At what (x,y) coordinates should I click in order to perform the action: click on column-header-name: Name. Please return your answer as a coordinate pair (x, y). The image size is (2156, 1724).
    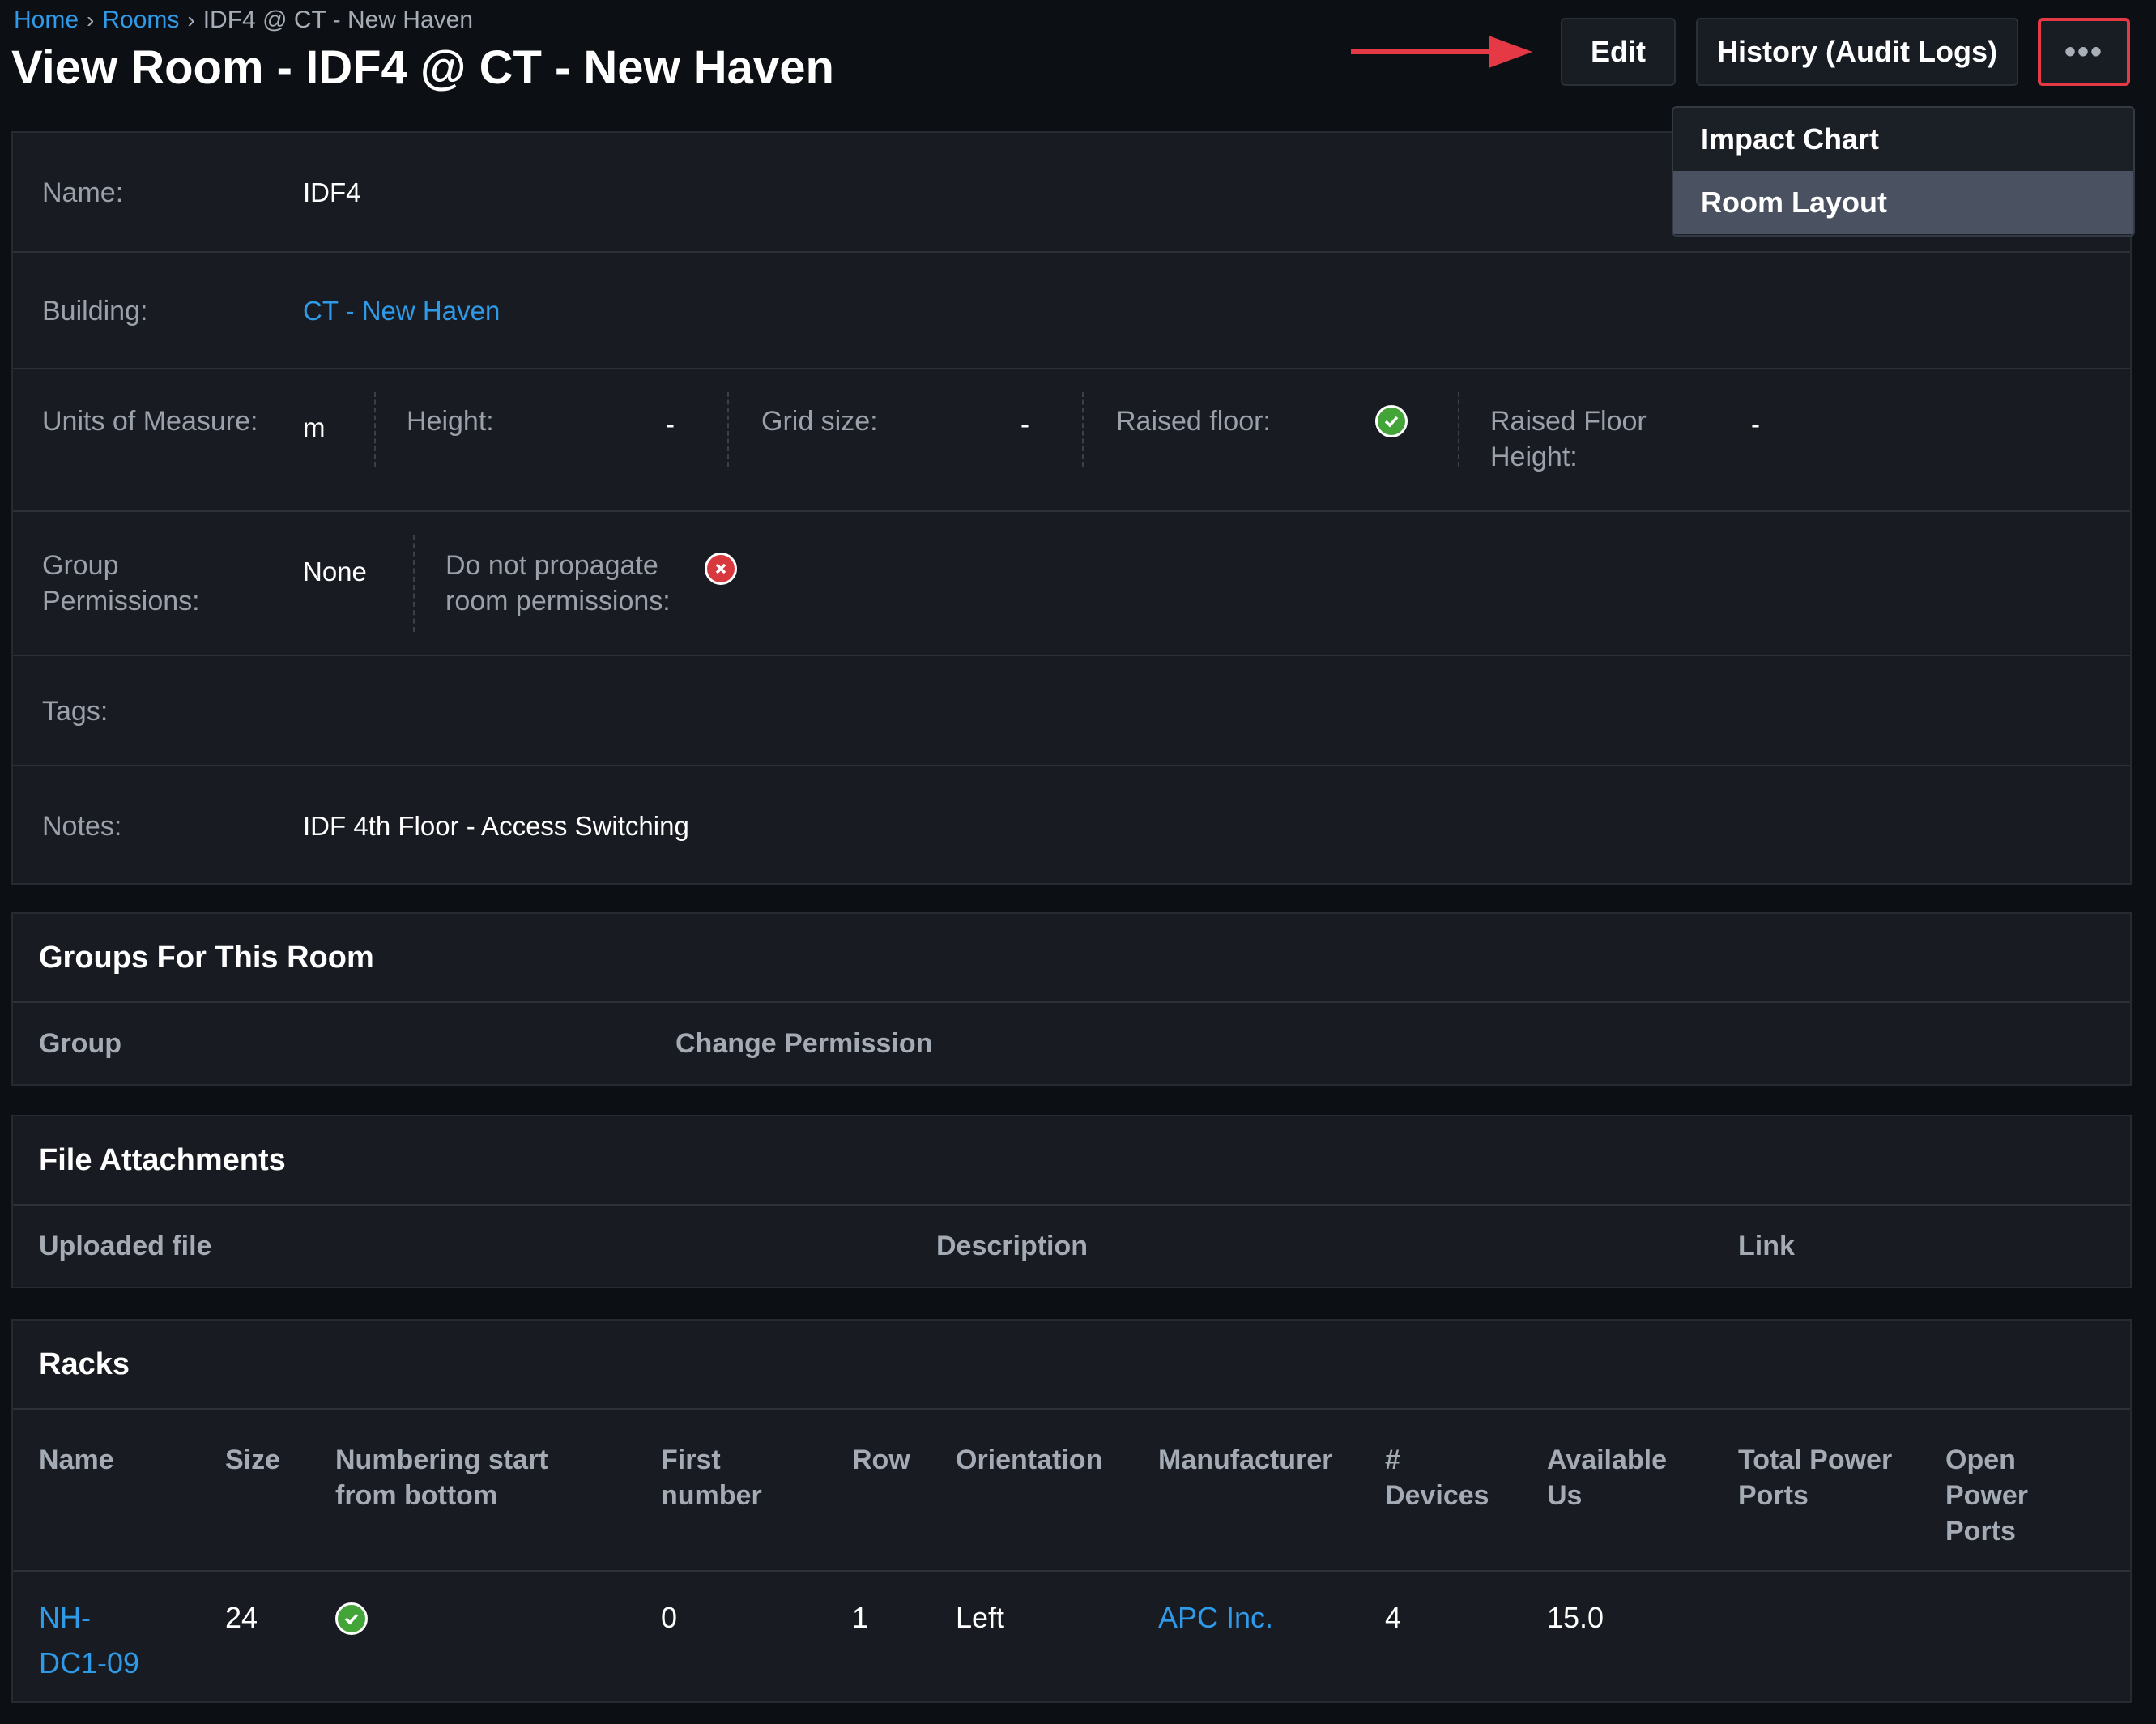
    Looking at the image, I should click on (76, 1459).